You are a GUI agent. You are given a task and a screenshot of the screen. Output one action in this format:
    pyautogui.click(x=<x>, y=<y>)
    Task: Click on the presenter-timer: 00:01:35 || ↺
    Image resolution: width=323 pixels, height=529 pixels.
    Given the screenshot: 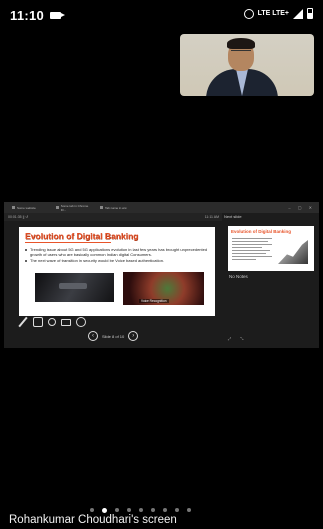 What is the action you would take?
    pyautogui.click(x=18, y=217)
    